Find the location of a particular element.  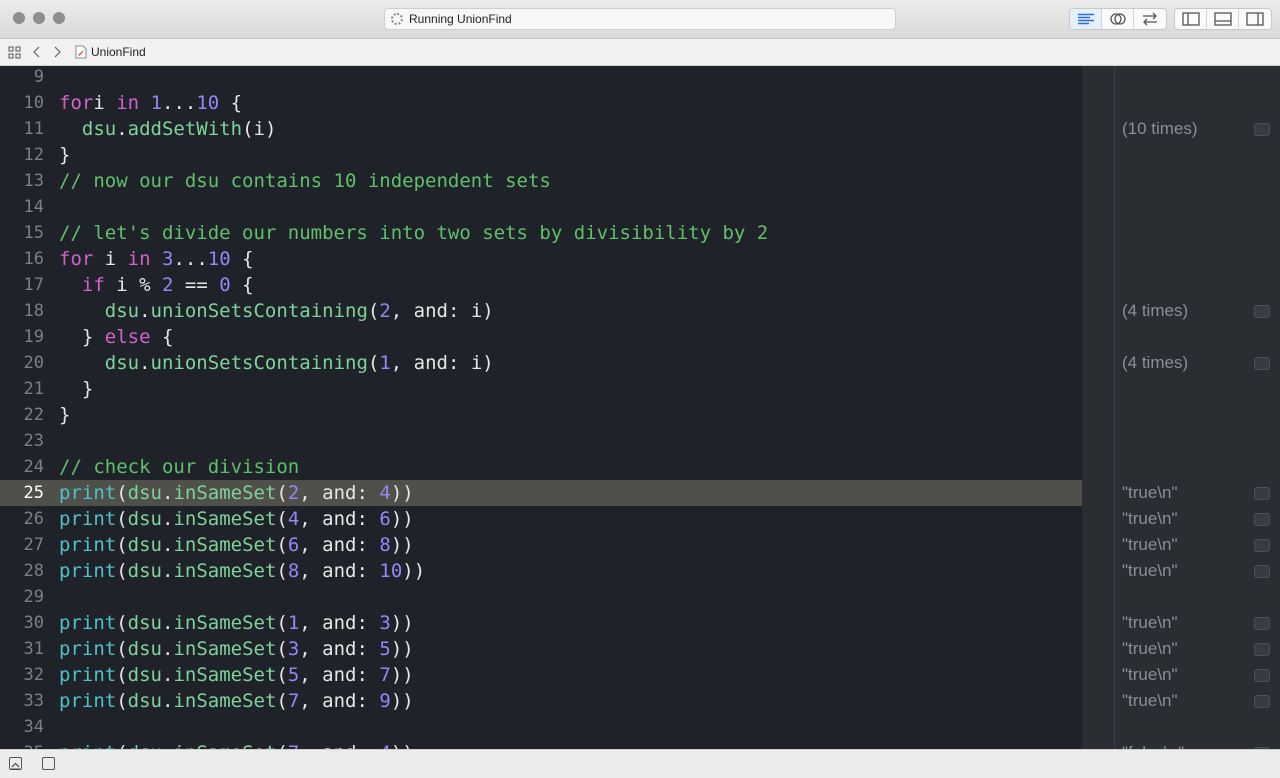

close-window-button is located at coordinates (19, 18).